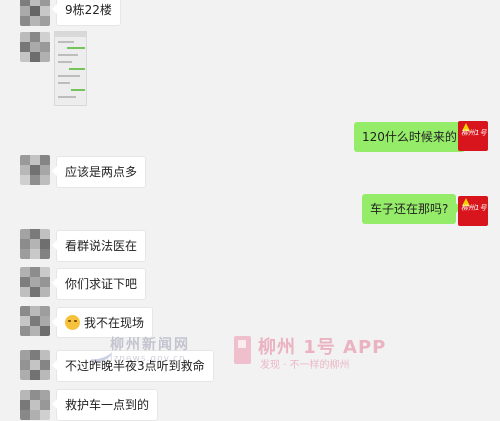 This screenshot has height=421, width=500. What do you see at coordinates (72, 322) in the screenshot?
I see `sad-emoji-icon` at bounding box center [72, 322].